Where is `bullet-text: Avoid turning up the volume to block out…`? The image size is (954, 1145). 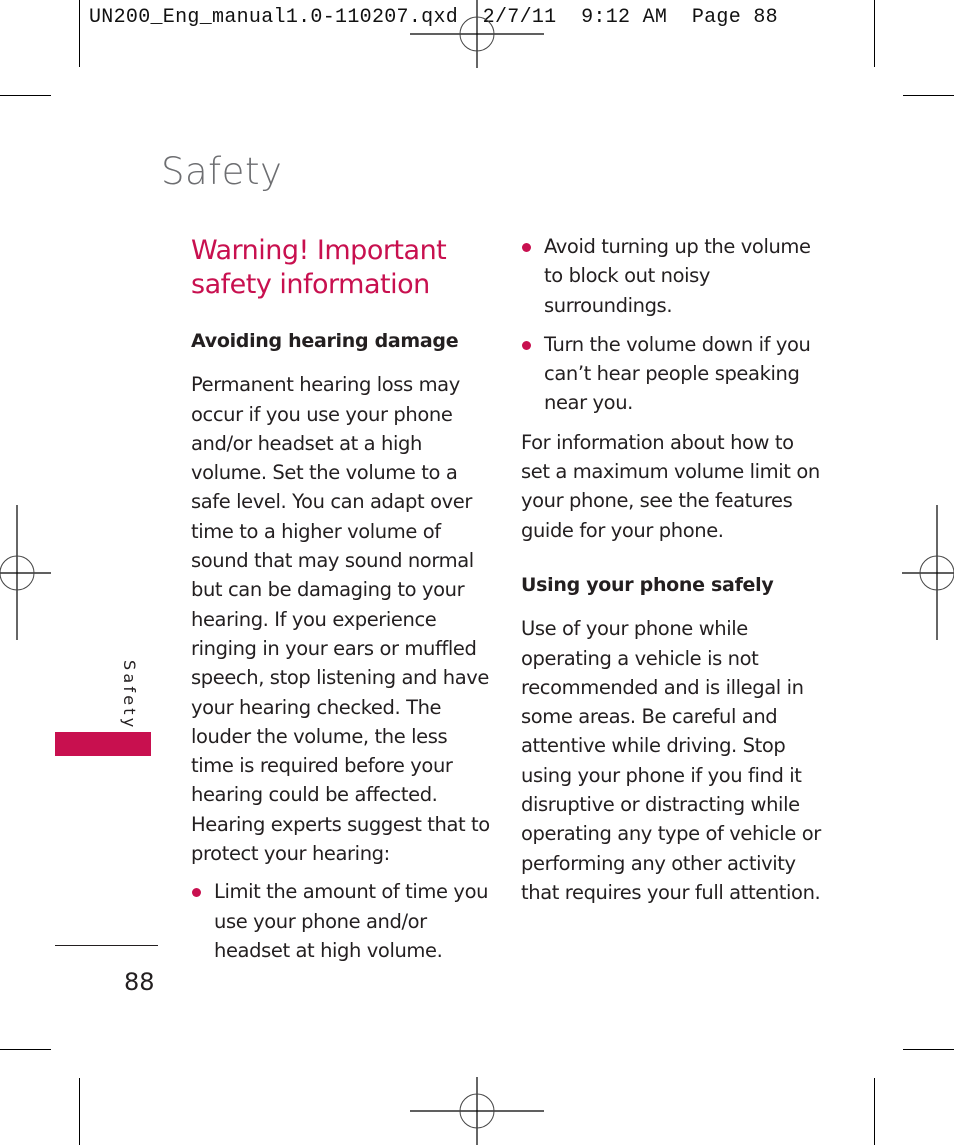 bullet-text: Avoid turning up the volume to block out… is located at coordinates (677, 276).